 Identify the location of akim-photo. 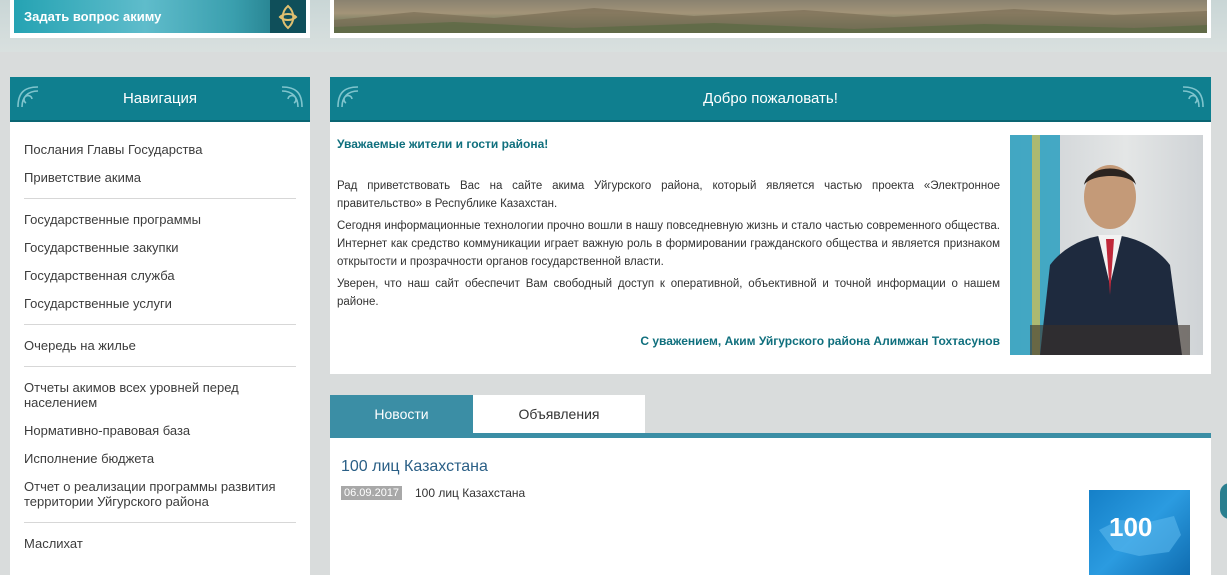
(1106, 245).